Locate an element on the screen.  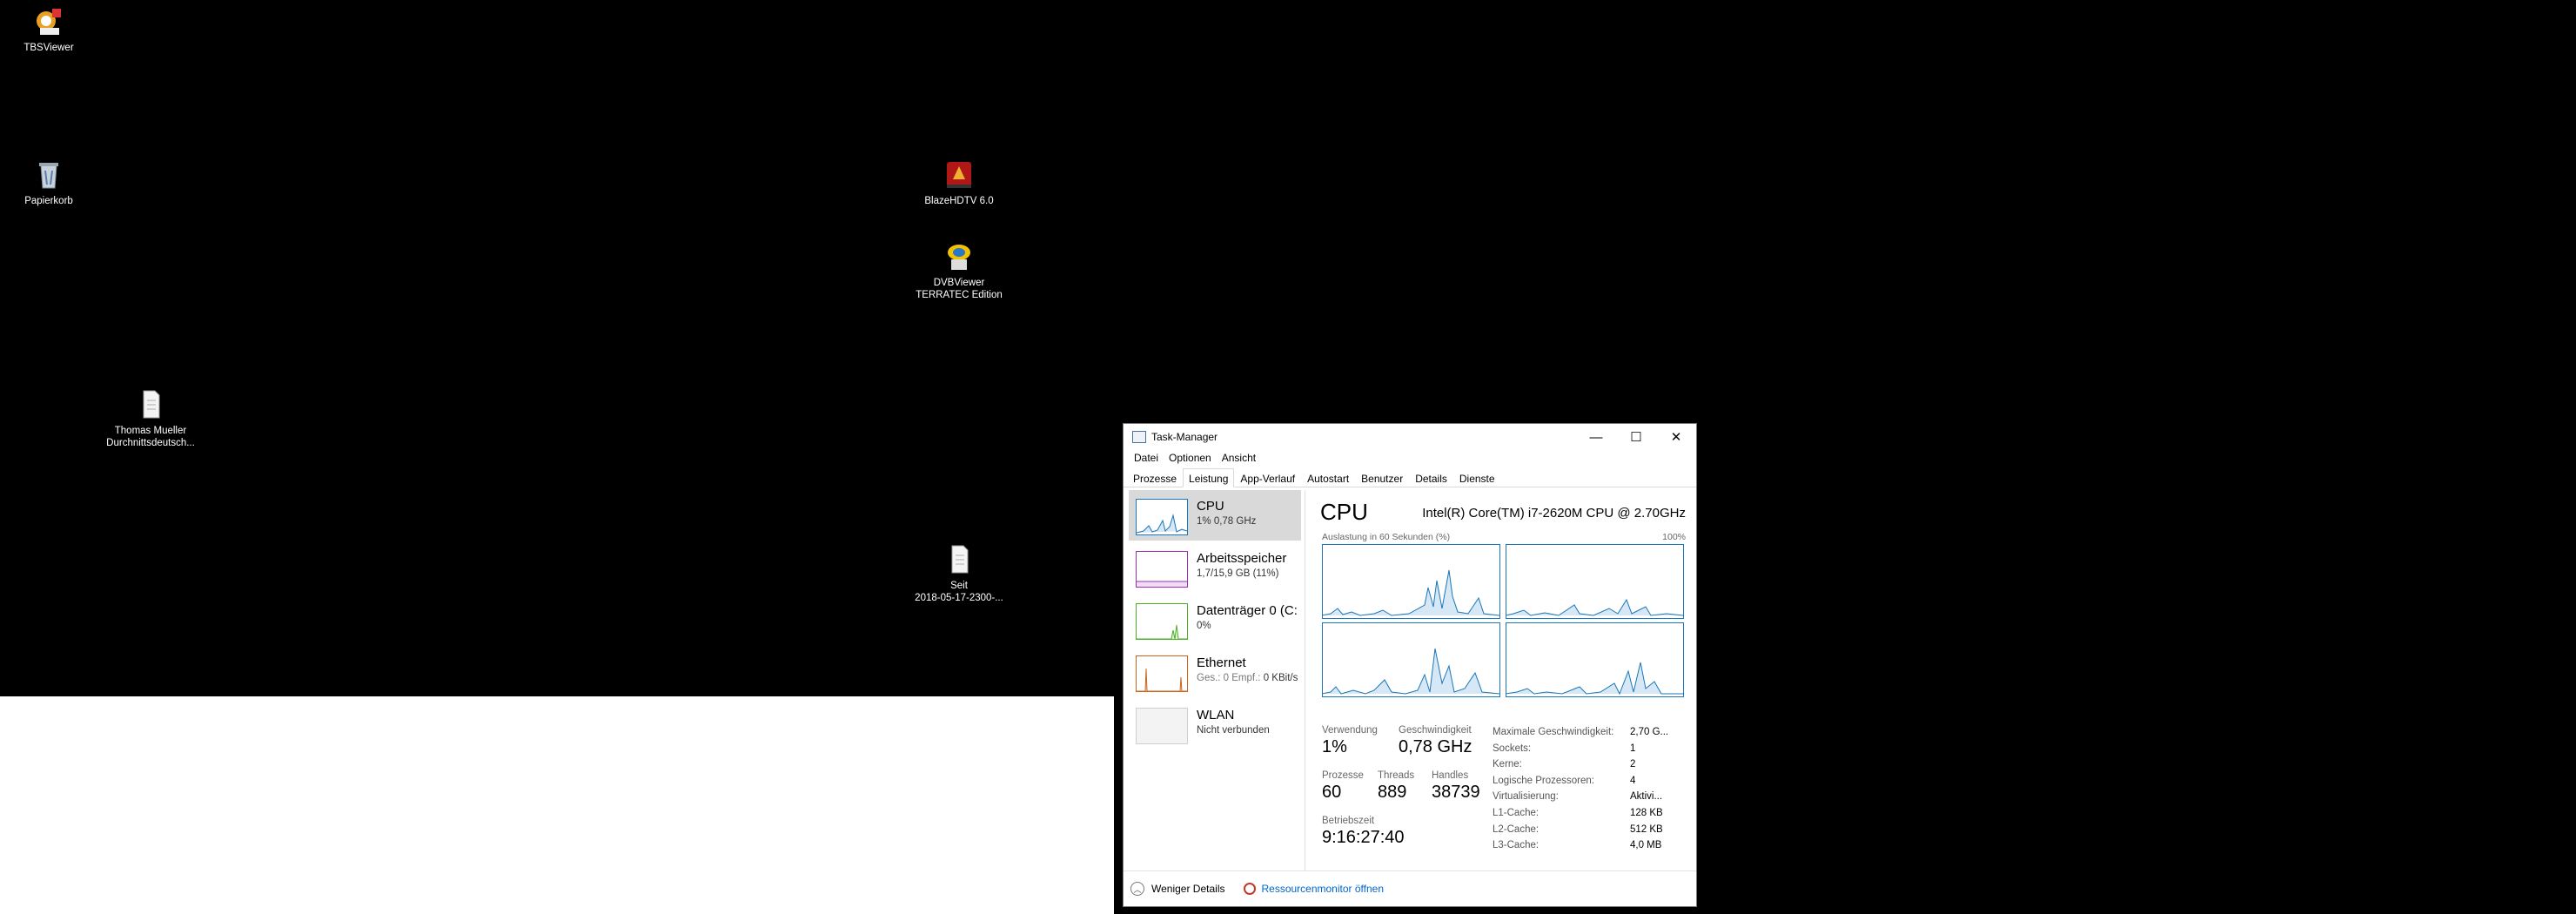
utilization-label: Auslastung in 60 Sekunden (%) is located at coordinates (1386, 537).